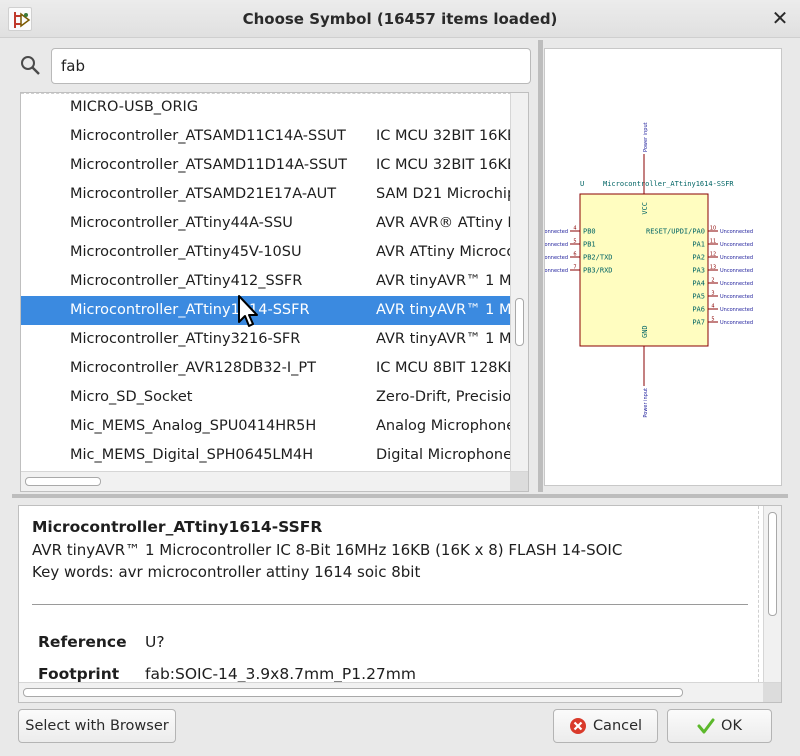  Describe the element at coordinates (698, 245) in the screenshot. I see `pin-name-right: PA1` at that location.